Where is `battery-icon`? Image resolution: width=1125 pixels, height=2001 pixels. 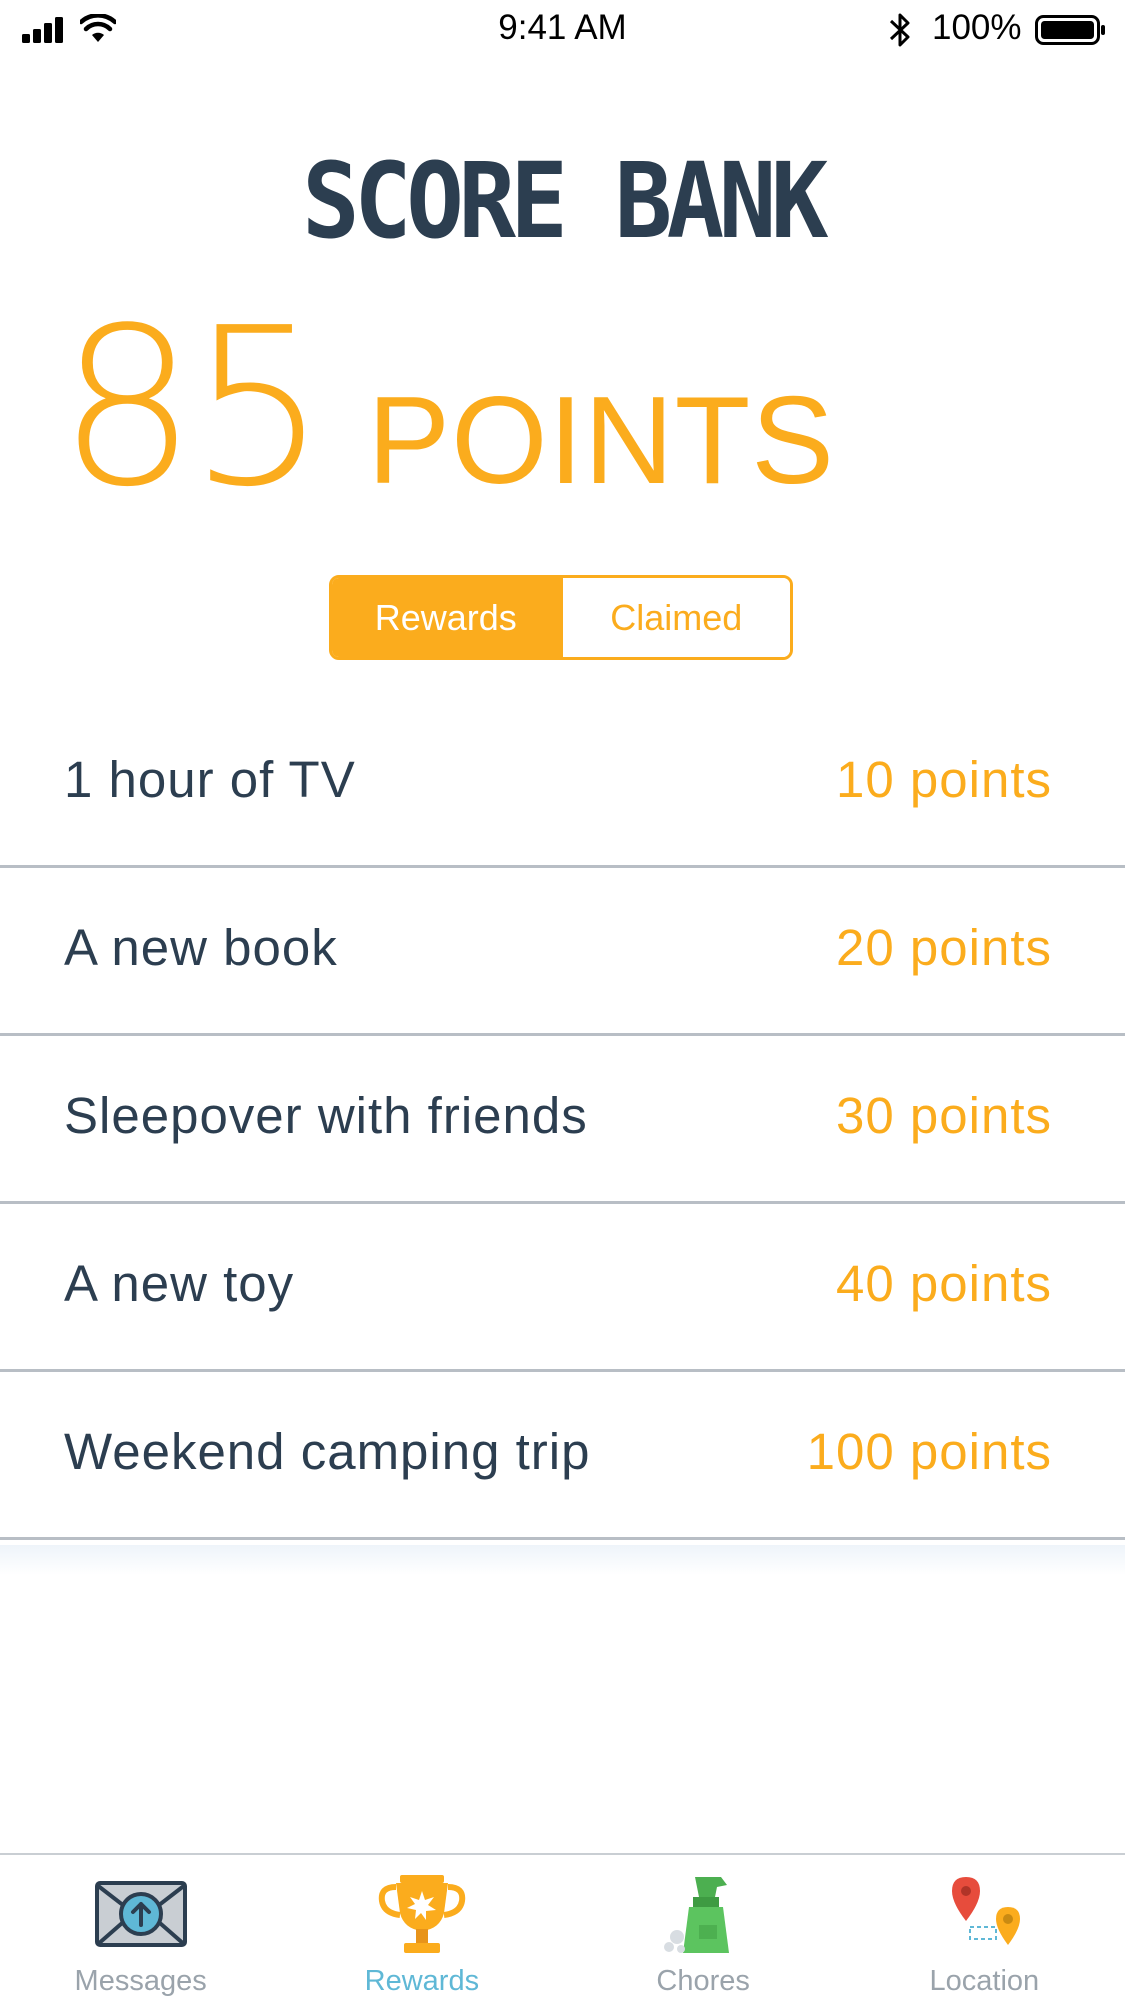
battery-icon is located at coordinates (1070, 30).